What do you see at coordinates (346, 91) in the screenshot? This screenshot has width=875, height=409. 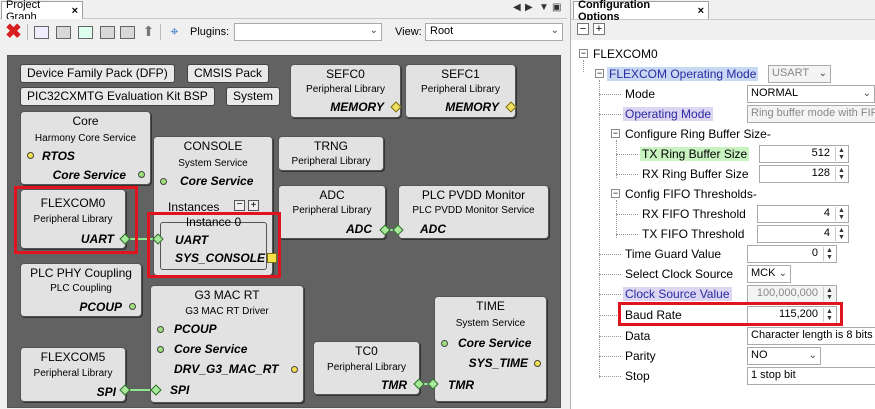 I see `sefc0-node: SEFC0 Peripheral Library MEMORY` at bounding box center [346, 91].